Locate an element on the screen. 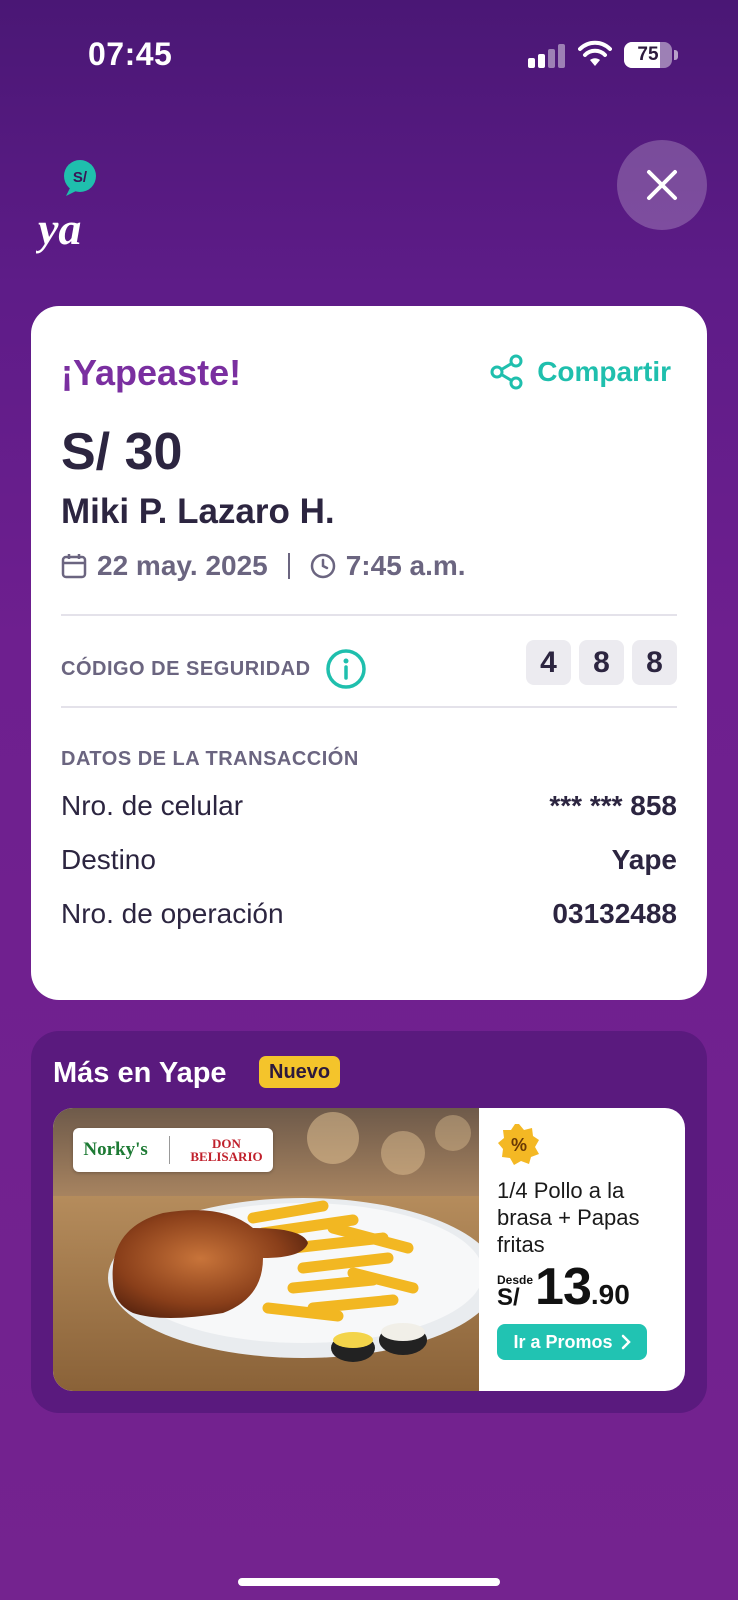  price-integer: 13 is located at coordinates (563, 1287).